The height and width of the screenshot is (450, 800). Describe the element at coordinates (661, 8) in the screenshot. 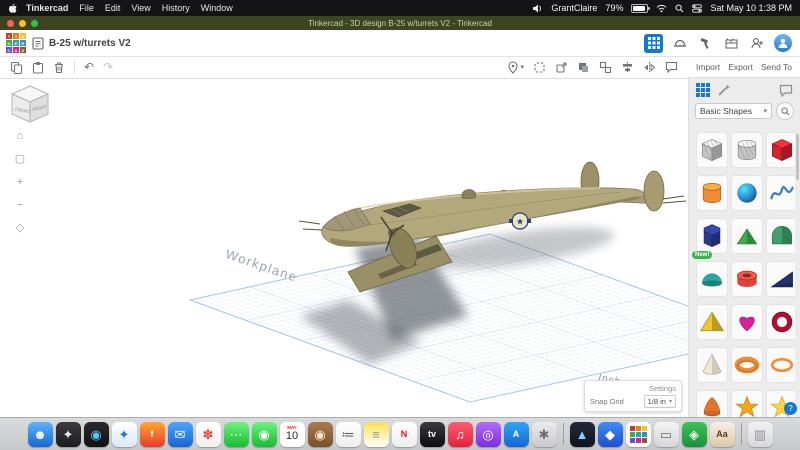

I see `wifi-icon` at that location.